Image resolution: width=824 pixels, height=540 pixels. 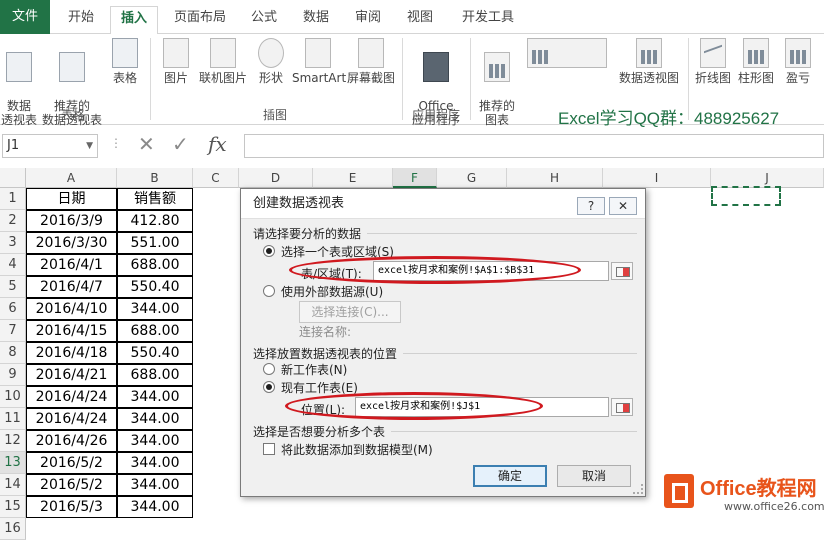 I want to click on row-header-4: 4, so click(x=13, y=265).